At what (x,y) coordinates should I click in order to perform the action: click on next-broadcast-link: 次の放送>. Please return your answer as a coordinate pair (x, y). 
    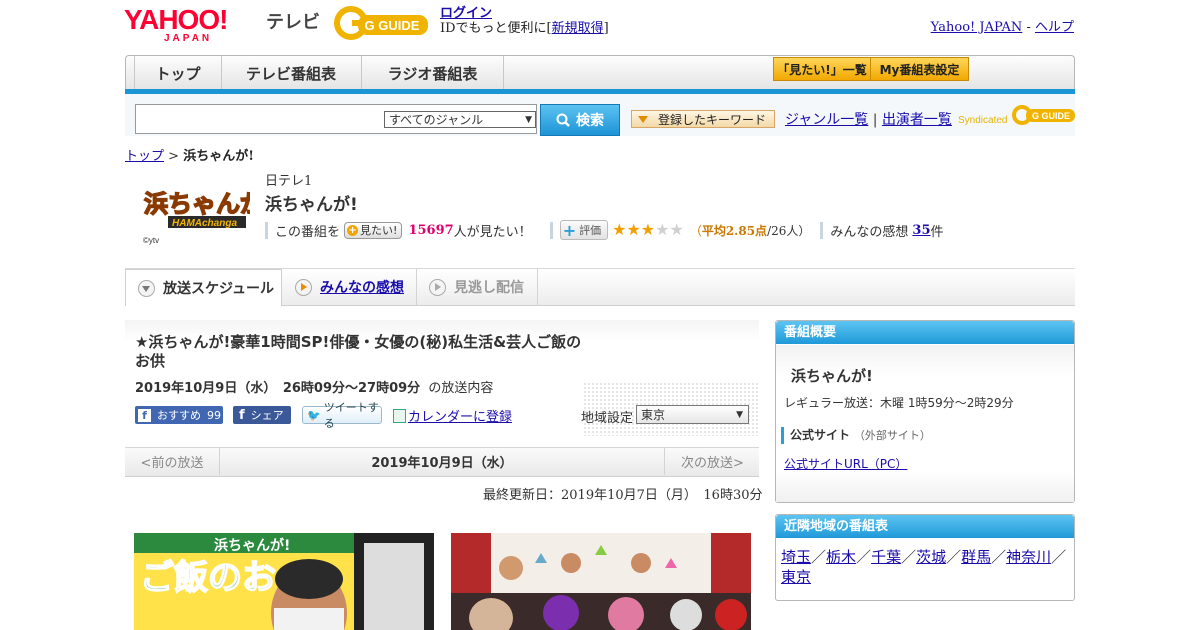
    Looking at the image, I should click on (712, 461).